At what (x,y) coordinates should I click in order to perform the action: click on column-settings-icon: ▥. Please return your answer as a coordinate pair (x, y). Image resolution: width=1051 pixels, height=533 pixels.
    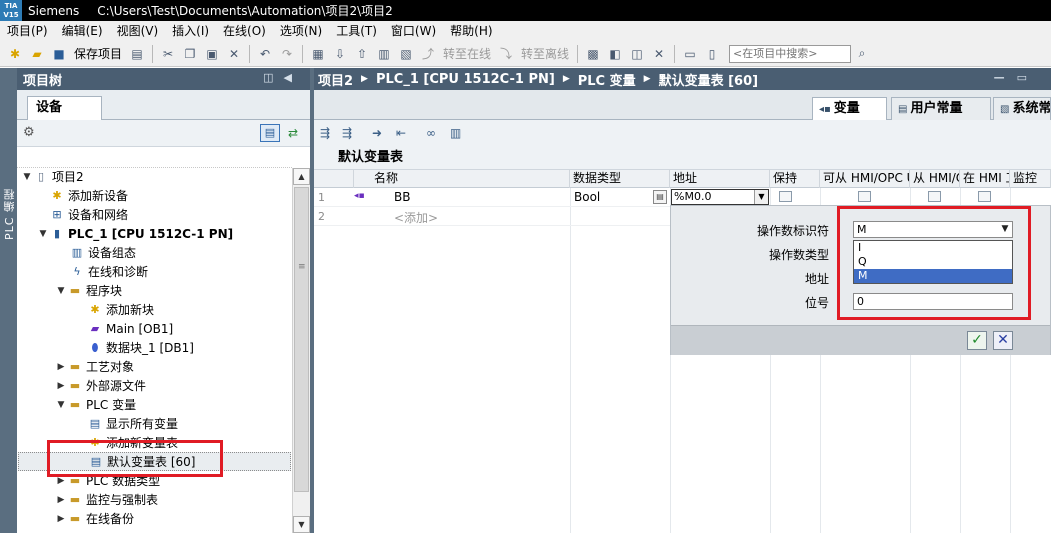
    Looking at the image, I should click on (455, 133).